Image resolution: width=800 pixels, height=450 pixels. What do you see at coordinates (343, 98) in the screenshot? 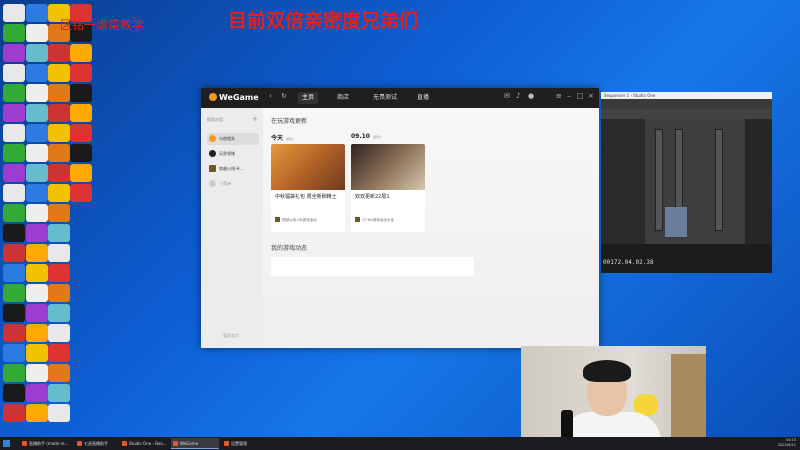
I see `tab-store: 商店` at bounding box center [343, 98].